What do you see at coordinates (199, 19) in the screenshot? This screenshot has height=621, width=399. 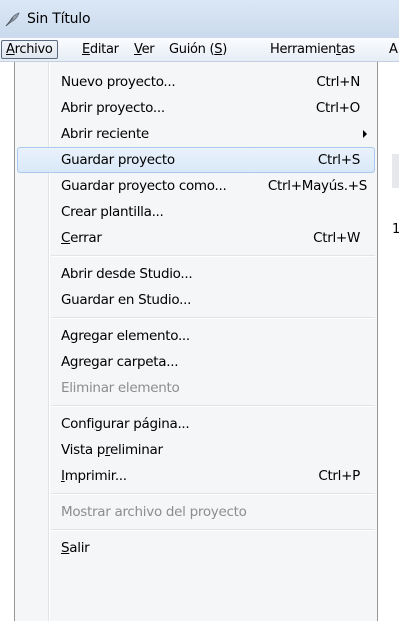 I see `title-bar: Sin Título` at bounding box center [199, 19].